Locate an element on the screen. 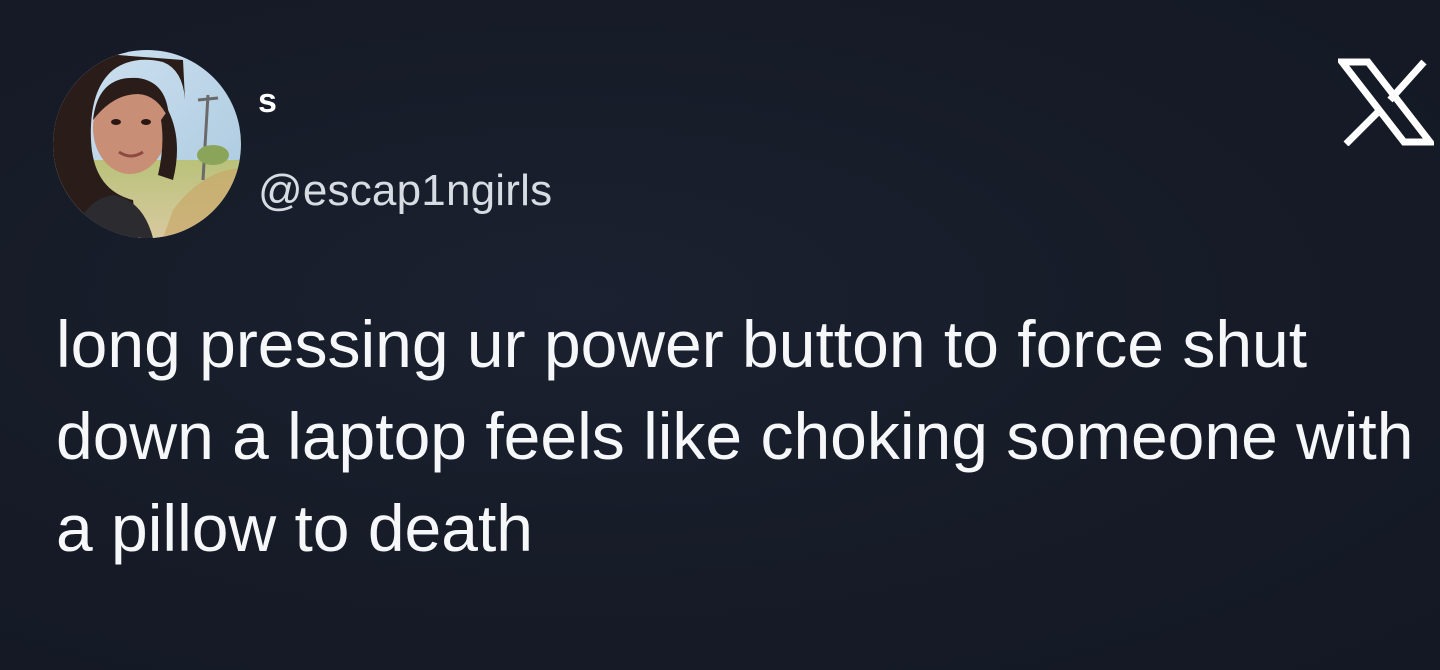 Image resolution: width=1440 pixels, height=670 pixels. user-handle: @escap1ngirls is located at coordinates (405, 191).